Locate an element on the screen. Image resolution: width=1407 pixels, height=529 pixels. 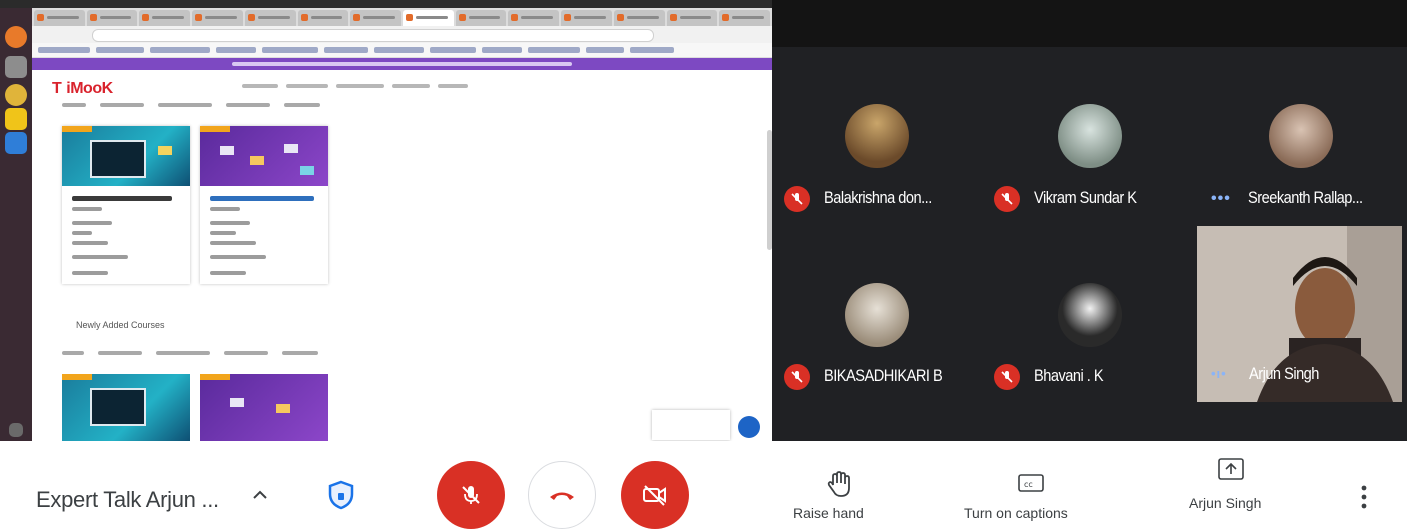
hang-up-icon is located at coordinates (562, 496).